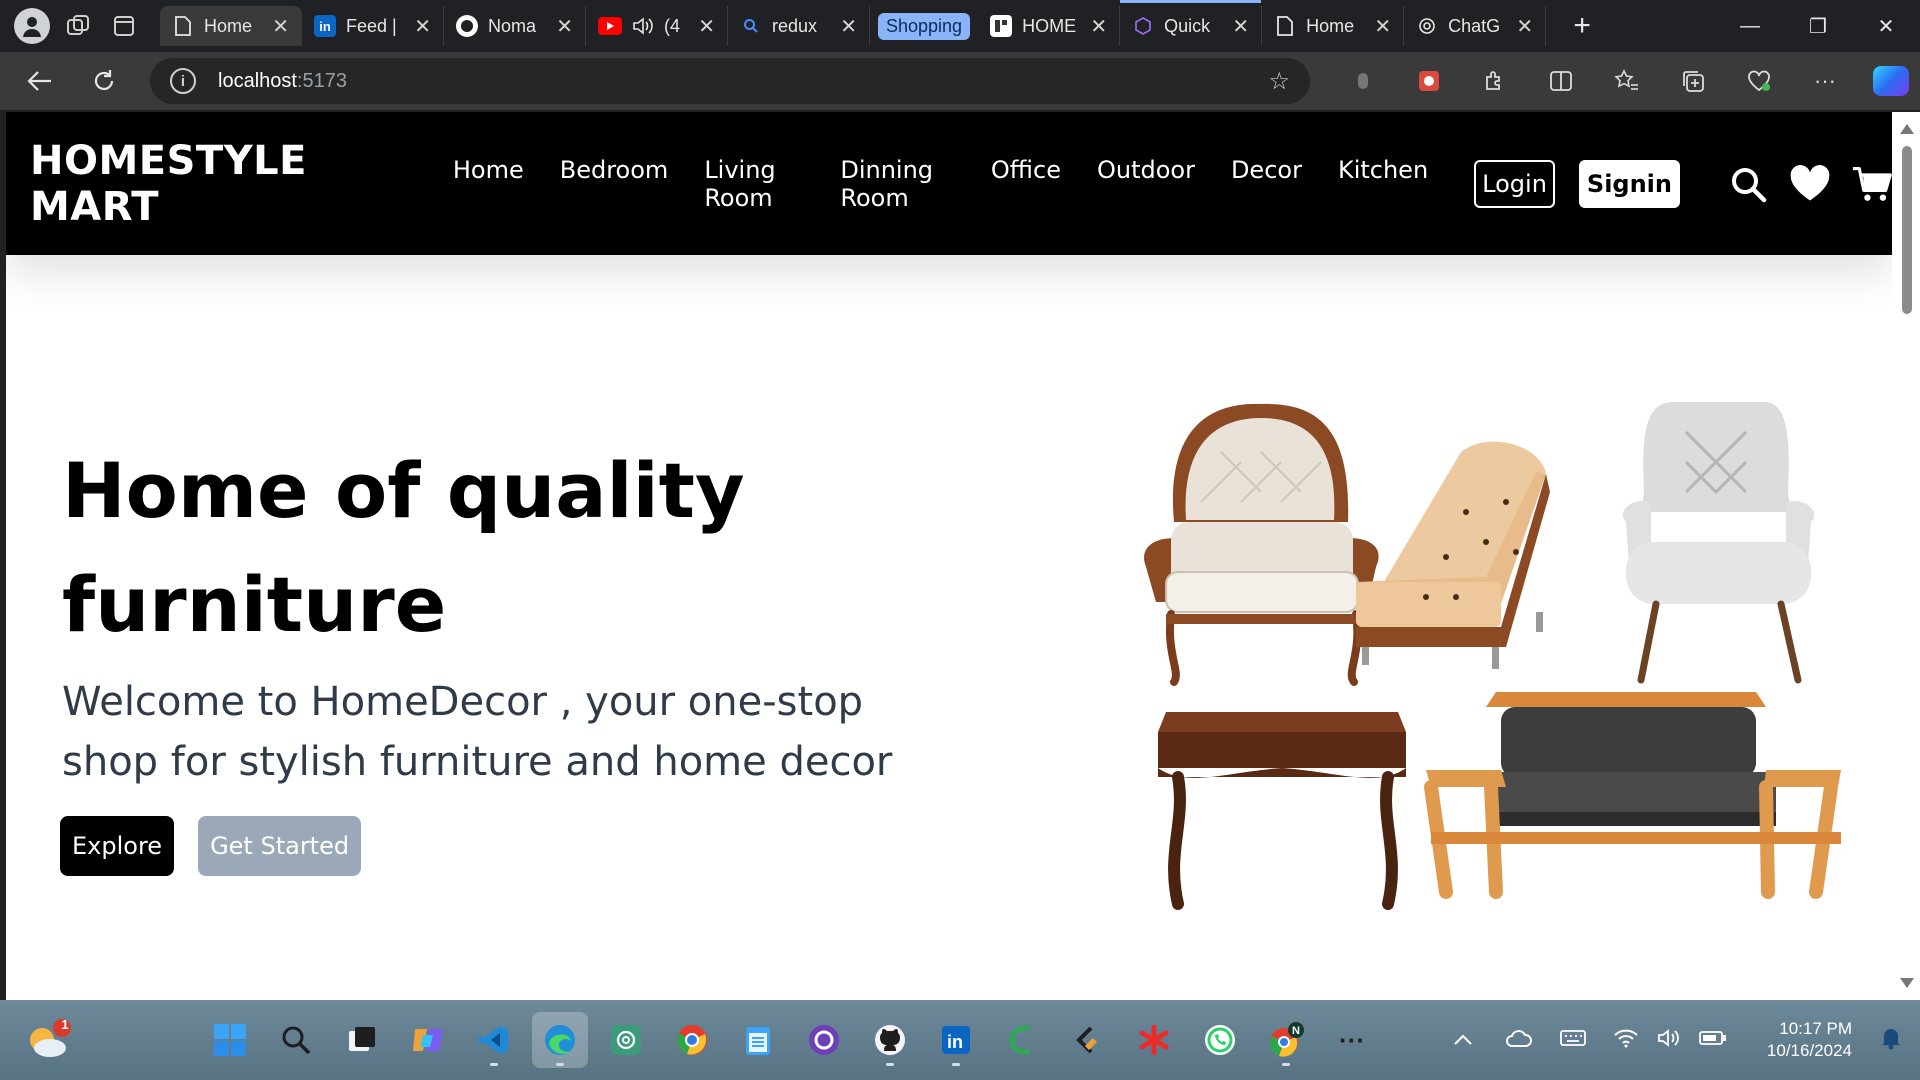  I want to click on browser-essentials-icon, so click(1759, 81).